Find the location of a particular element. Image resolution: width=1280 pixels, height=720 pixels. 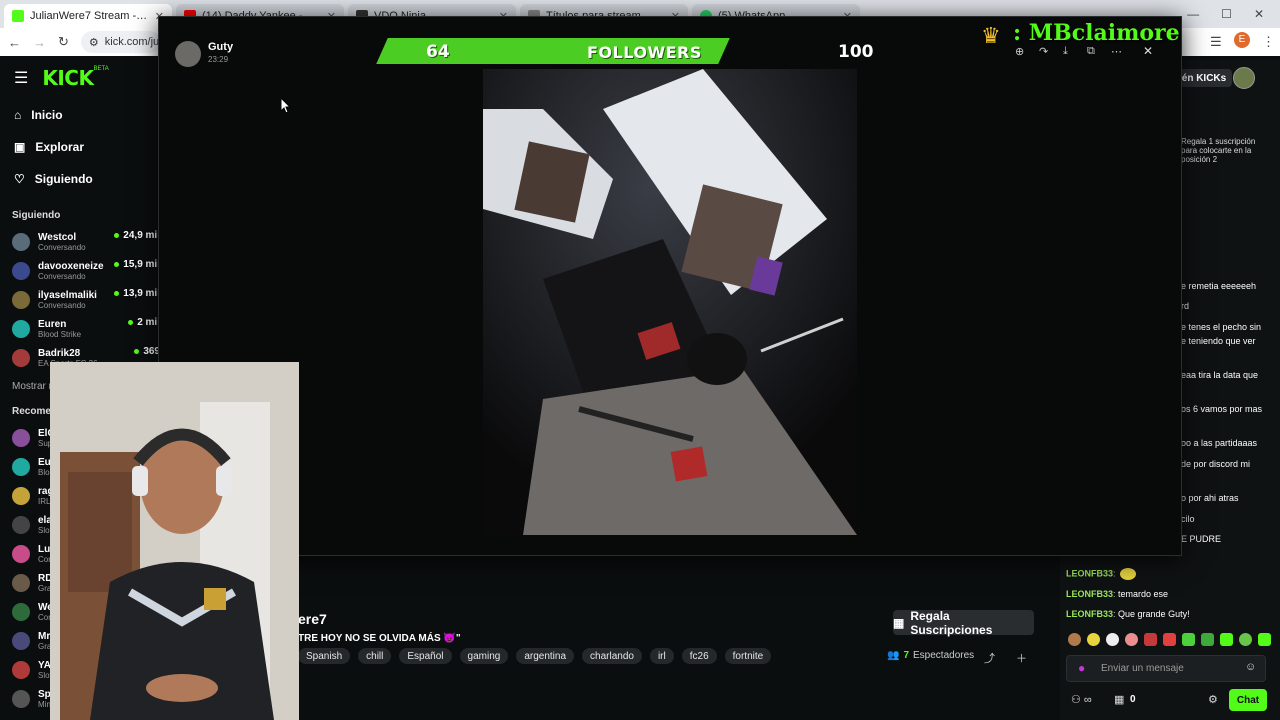

mic-icon: ● is located at coordinates (1081, 668).